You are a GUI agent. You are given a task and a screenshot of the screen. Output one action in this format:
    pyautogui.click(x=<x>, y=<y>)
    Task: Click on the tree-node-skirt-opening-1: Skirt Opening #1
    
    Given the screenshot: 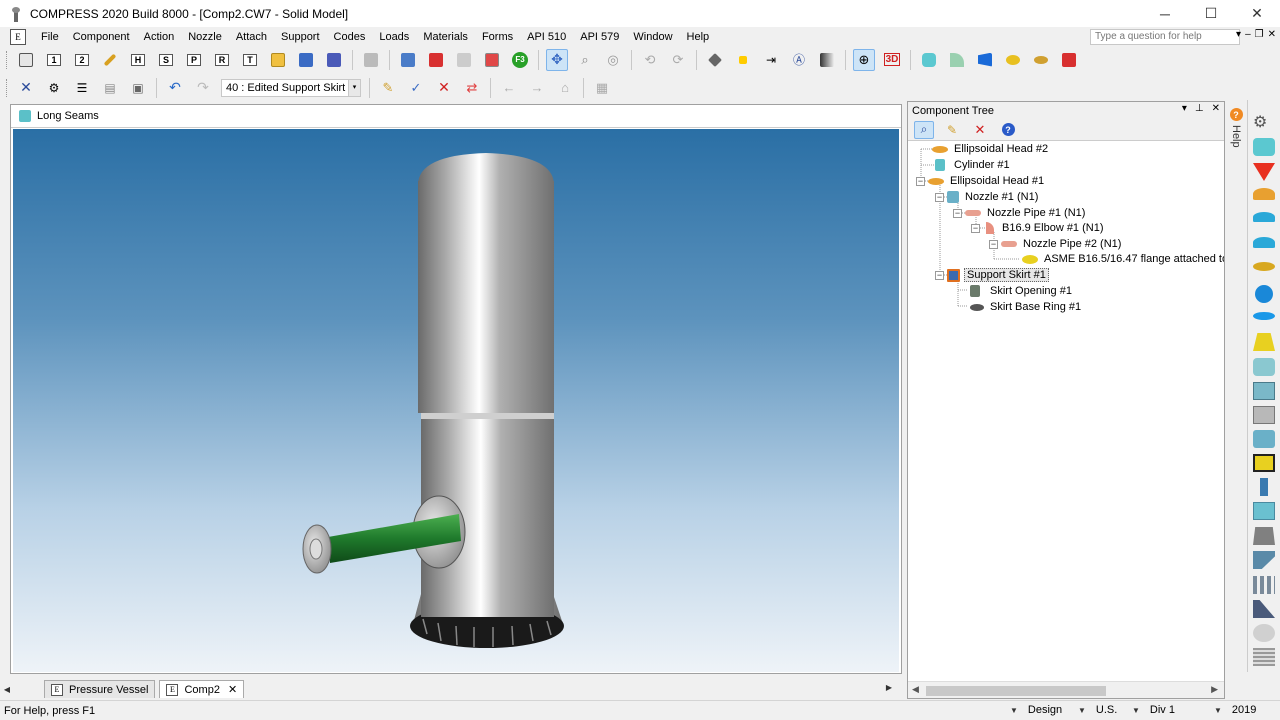 What is the action you would take?
    pyautogui.click(x=1022, y=291)
    